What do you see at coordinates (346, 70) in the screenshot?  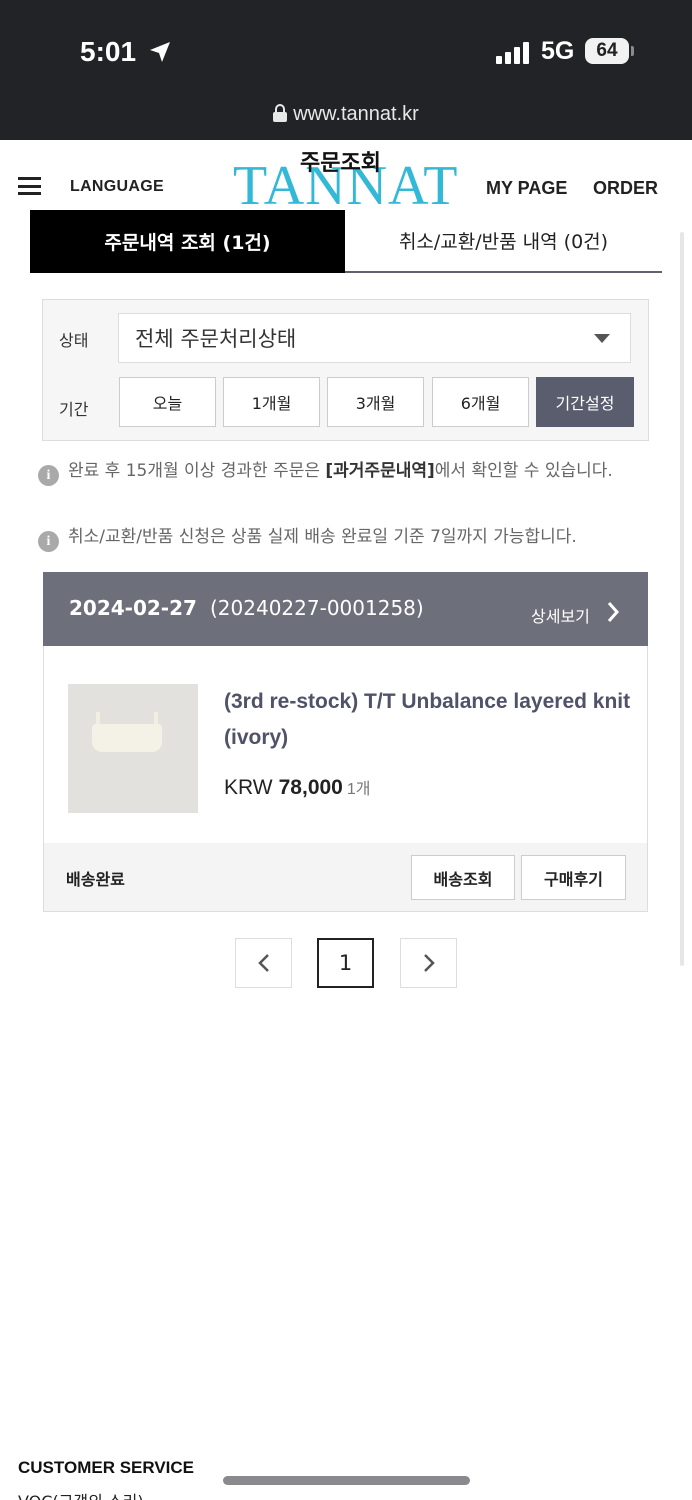 I see `status-bar: 5:01 5G 64 www.tannat.kr` at bounding box center [346, 70].